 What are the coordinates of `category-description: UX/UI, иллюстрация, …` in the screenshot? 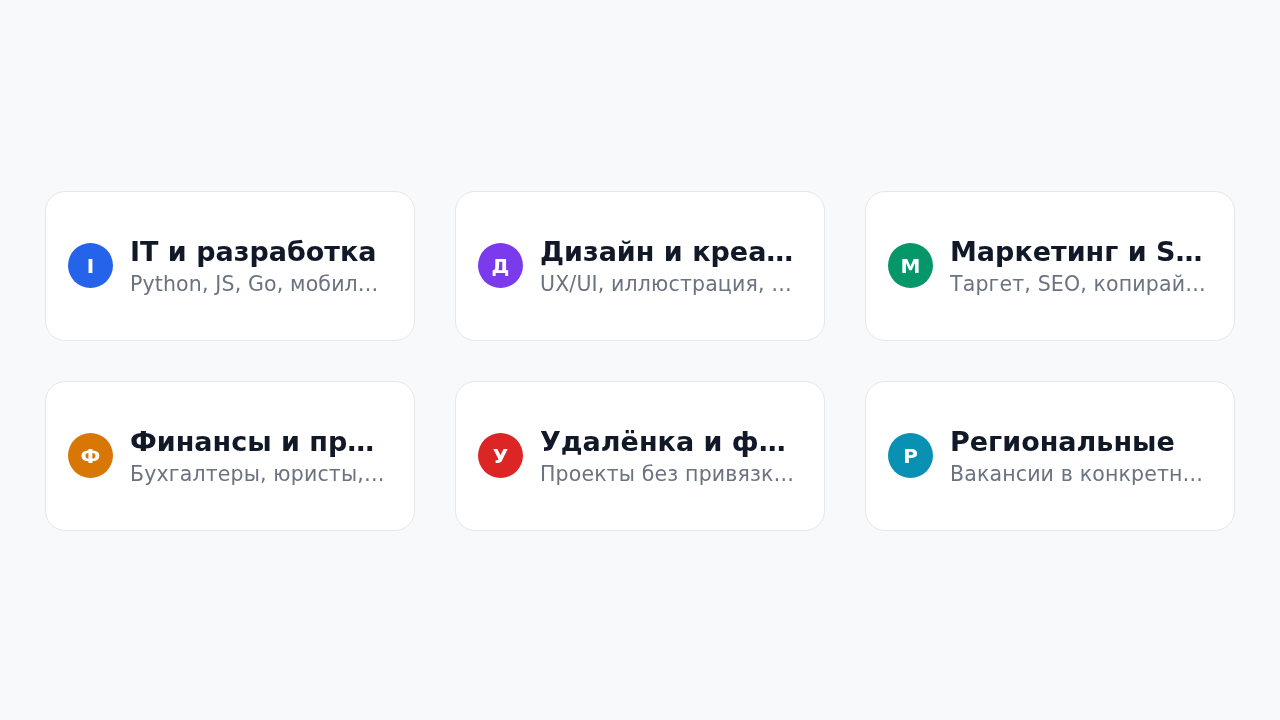 It's located at (666, 284).